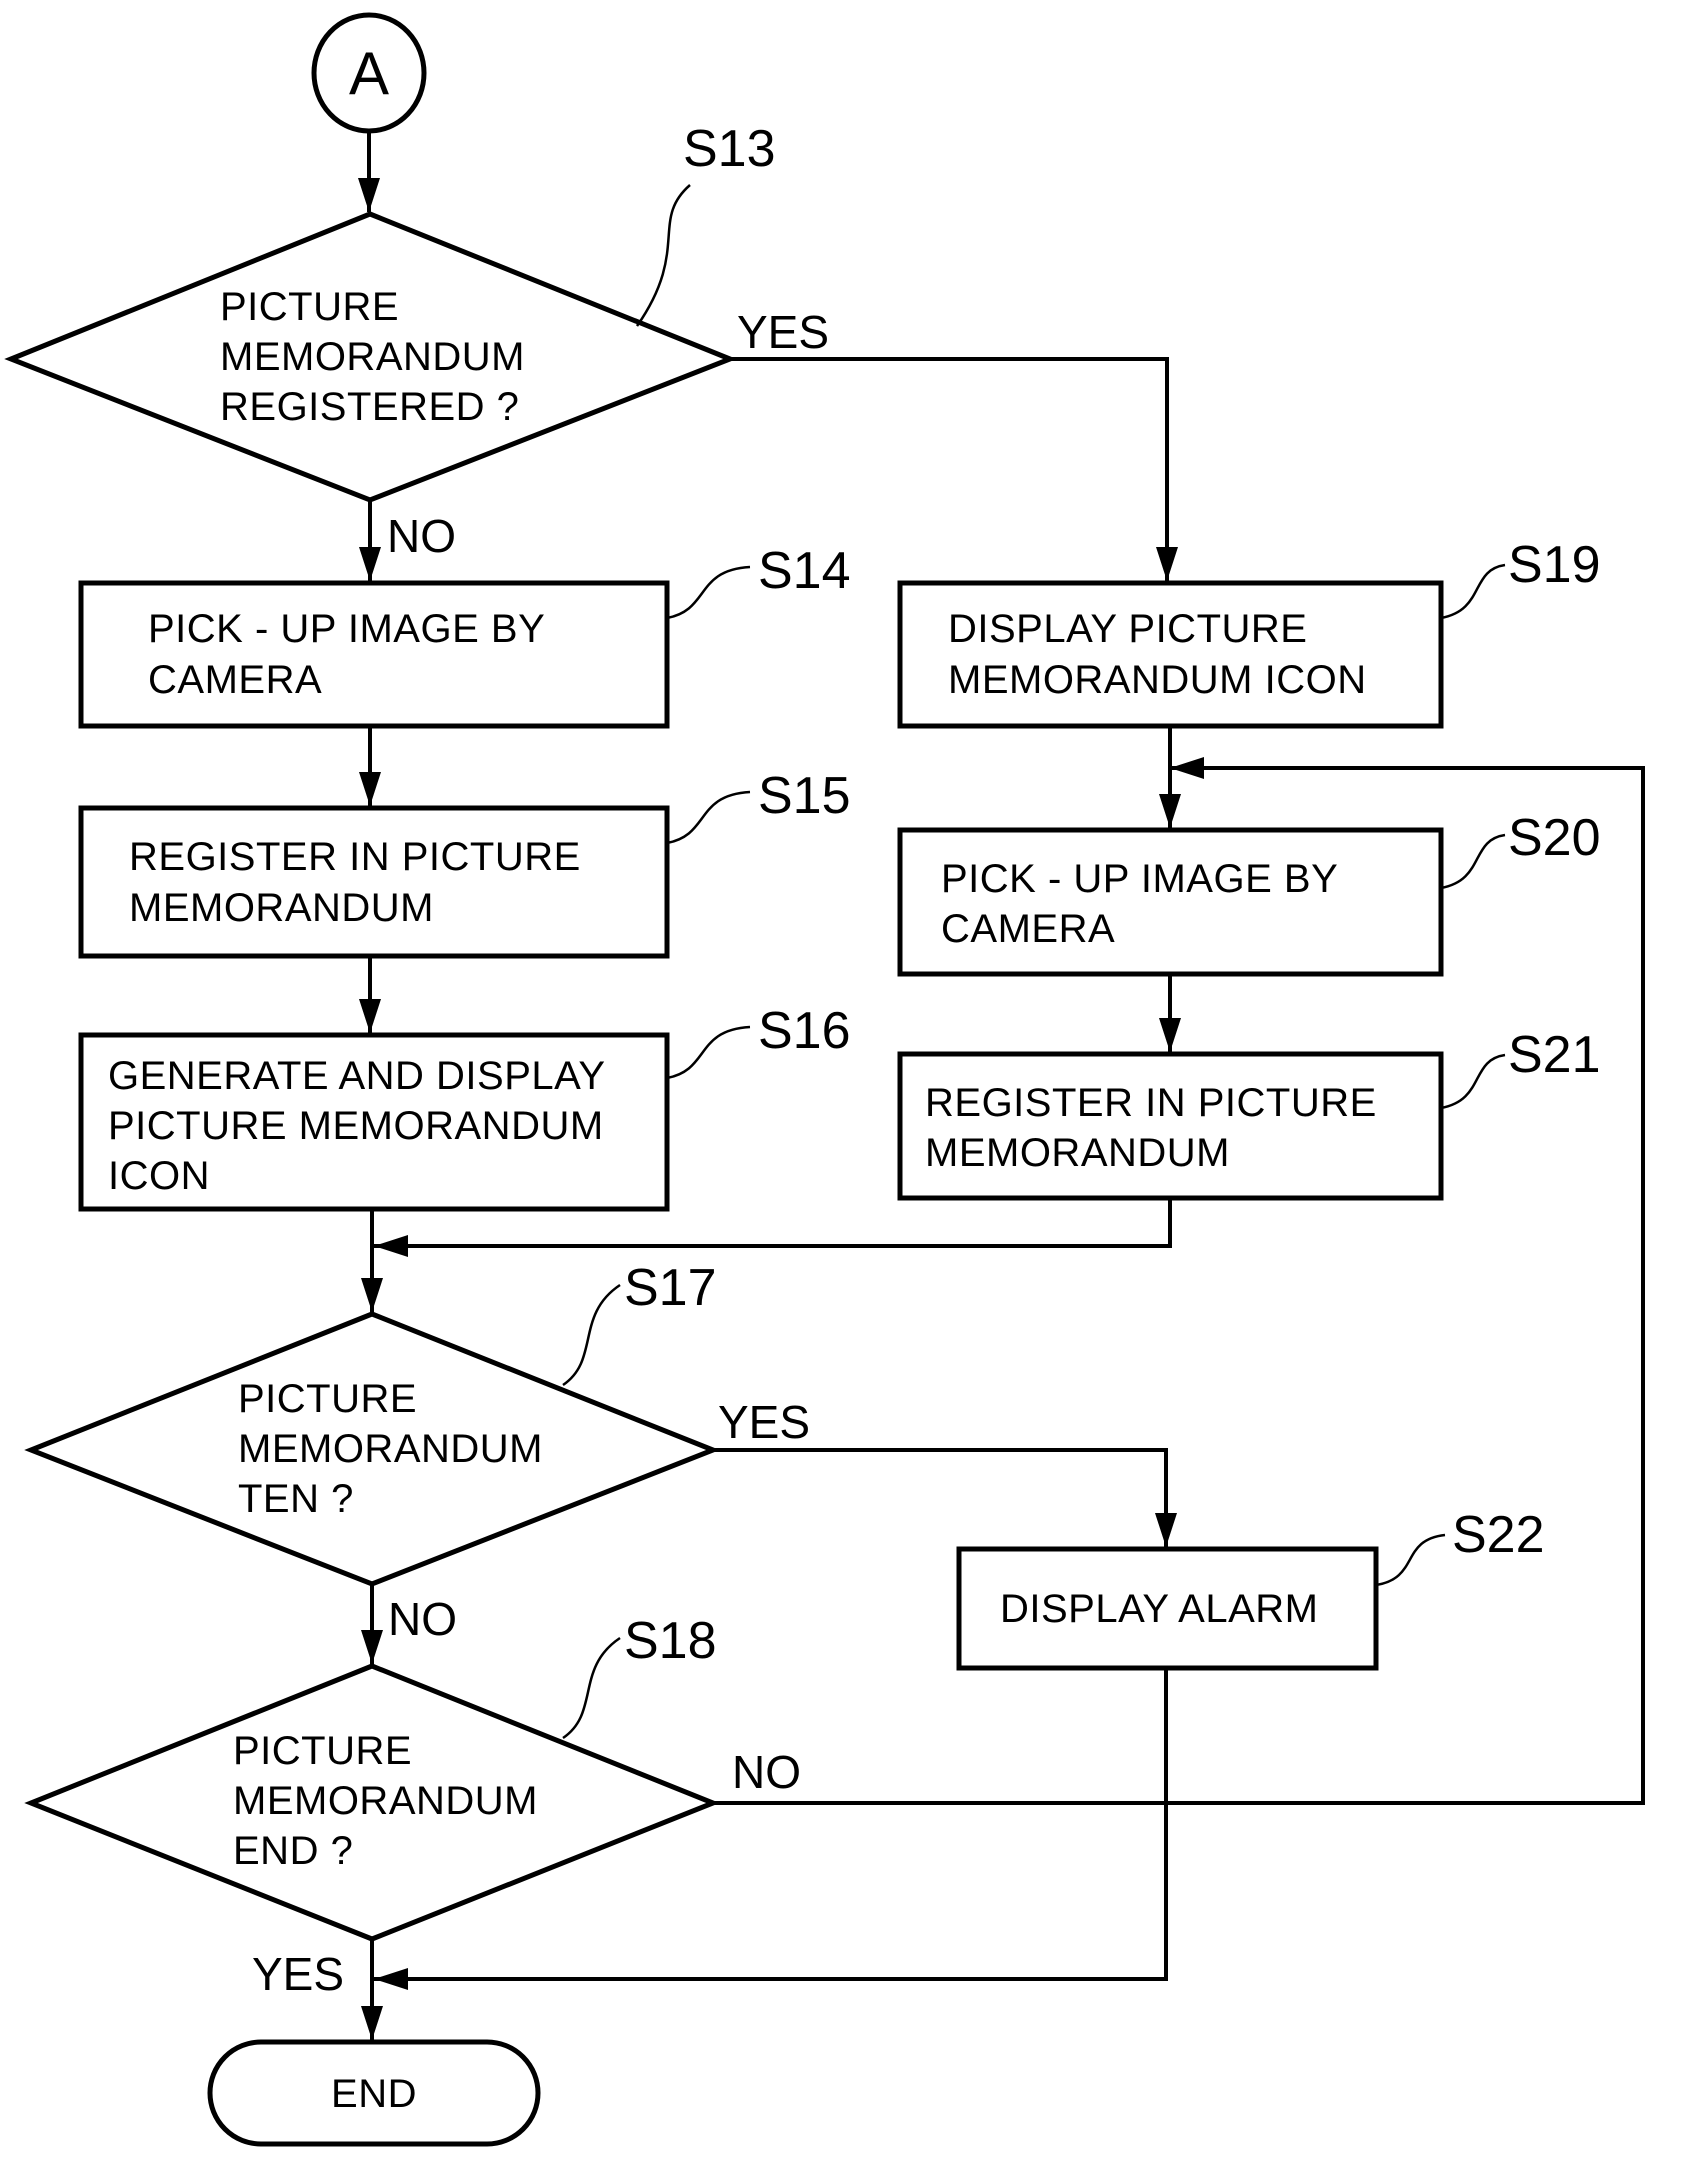 This screenshot has height=2159, width=1692. What do you see at coordinates (281, 908) in the screenshot?
I see `s15-line-2: MEMORANDUM` at bounding box center [281, 908].